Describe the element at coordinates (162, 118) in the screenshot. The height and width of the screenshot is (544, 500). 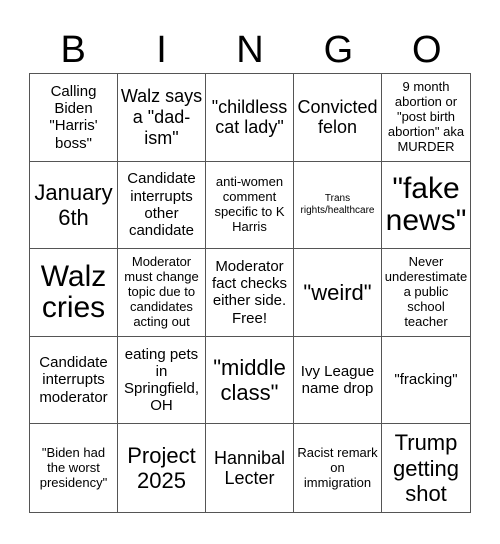
I see `bingo-cell: Walz says a "dad-ism"` at that location.